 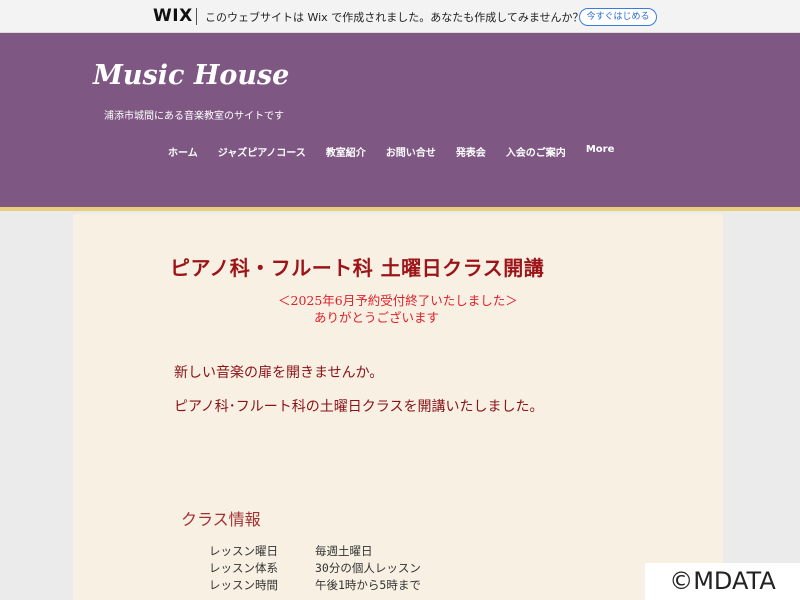 What do you see at coordinates (221, 519) in the screenshot?
I see `class-info-title: クラス情報` at bounding box center [221, 519].